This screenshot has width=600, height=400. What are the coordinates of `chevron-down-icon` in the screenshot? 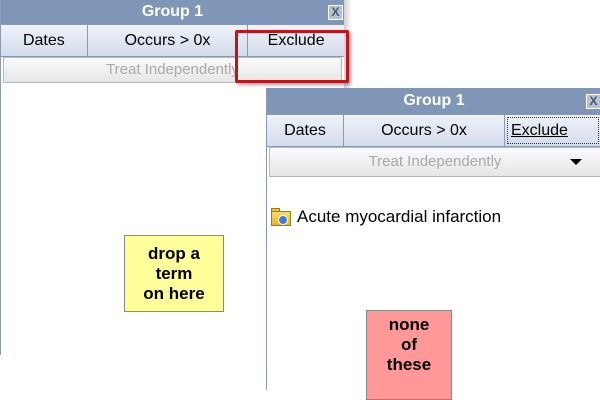 It's located at (576, 162).